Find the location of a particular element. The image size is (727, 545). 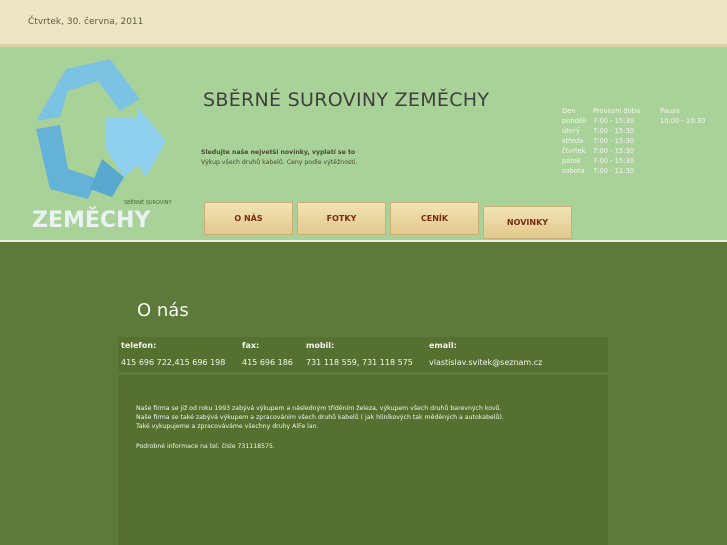

mobil-value: 731 118 559, 731 118 575 is located at coordinates (359, 362).